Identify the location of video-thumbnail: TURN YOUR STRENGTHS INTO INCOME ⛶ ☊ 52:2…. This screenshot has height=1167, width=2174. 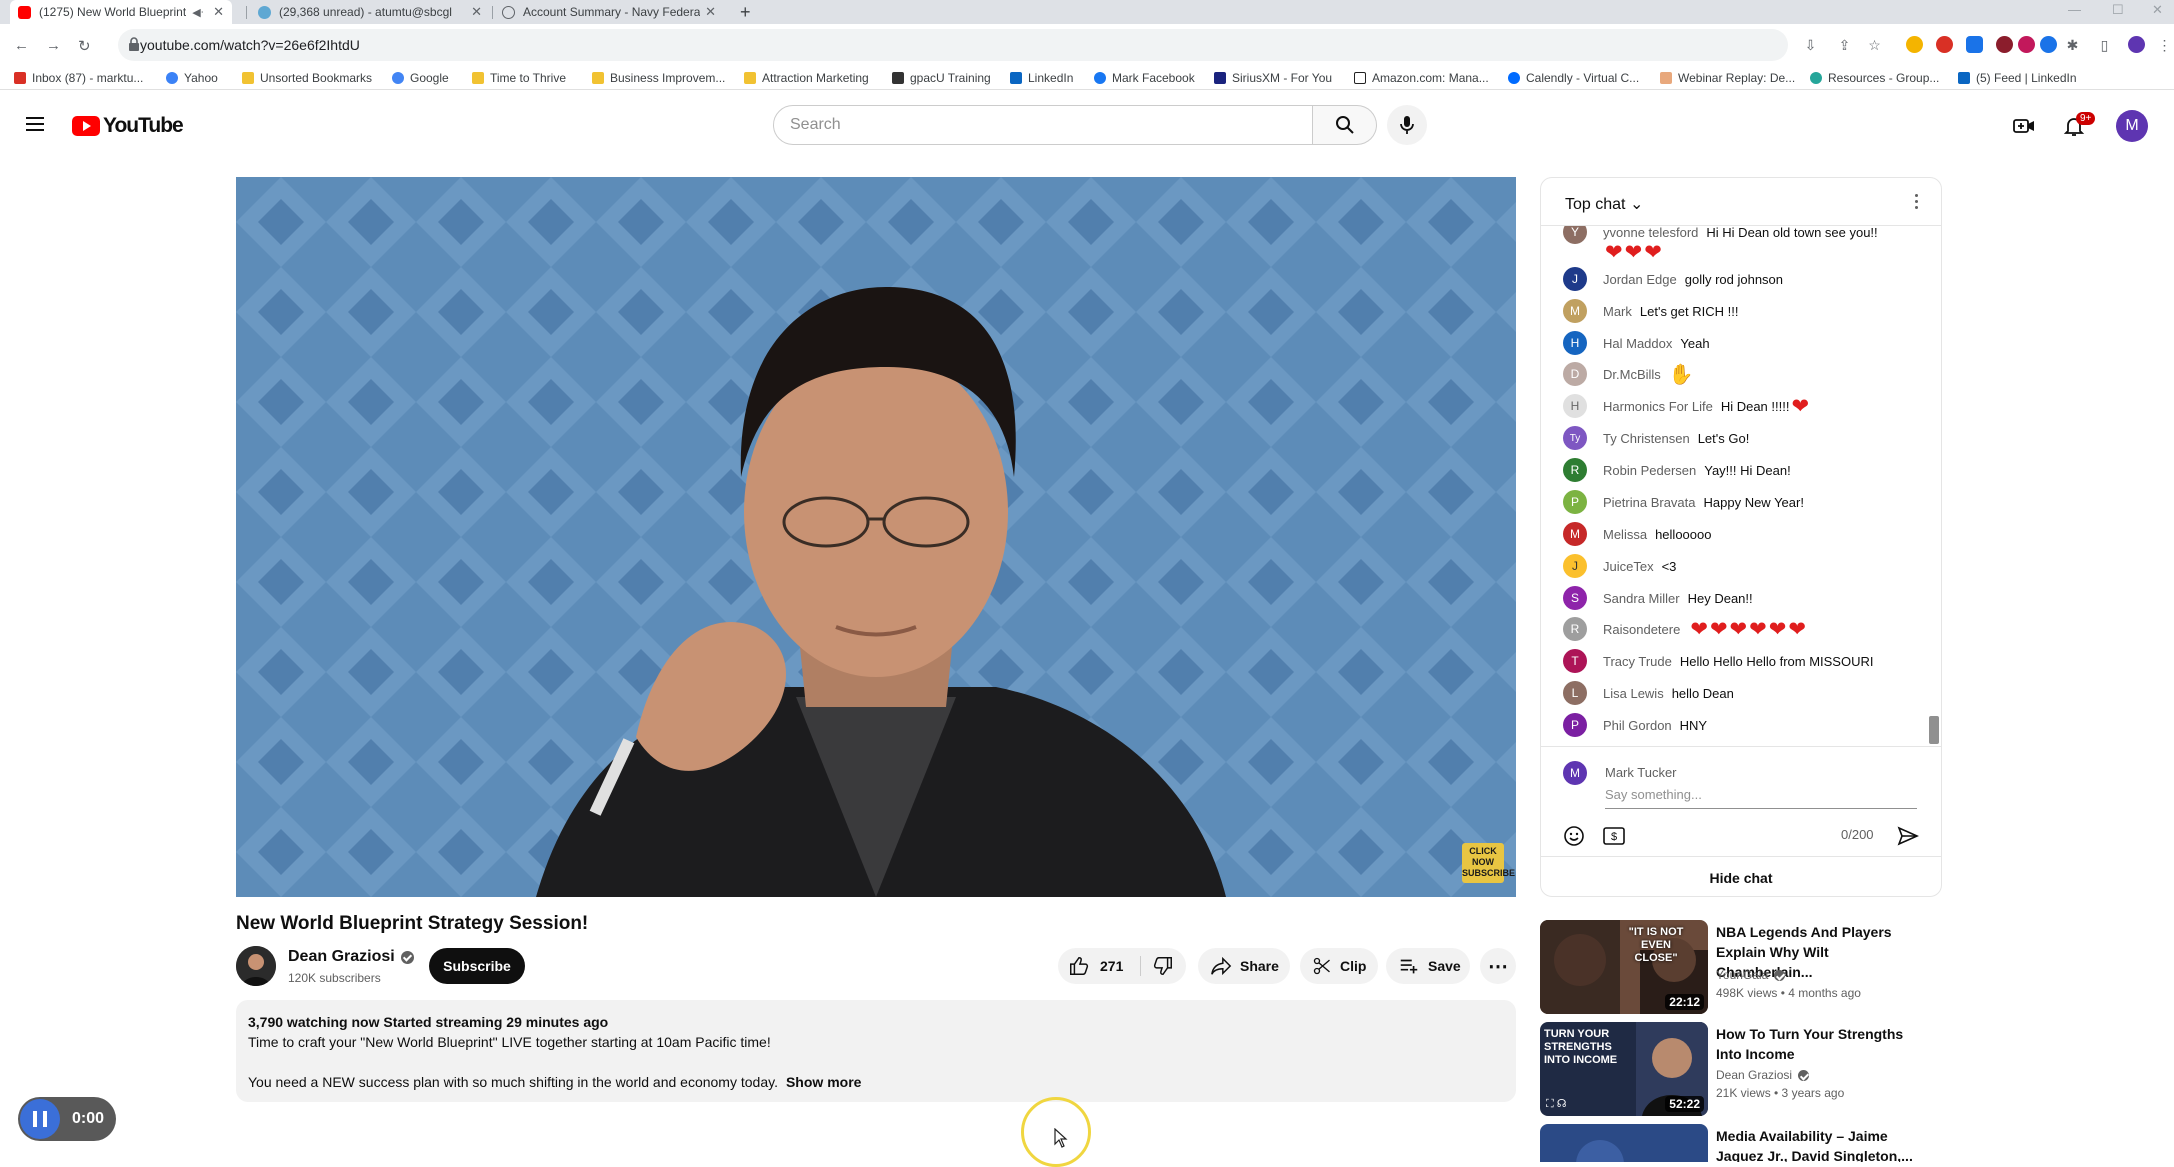
(1624, 1069).